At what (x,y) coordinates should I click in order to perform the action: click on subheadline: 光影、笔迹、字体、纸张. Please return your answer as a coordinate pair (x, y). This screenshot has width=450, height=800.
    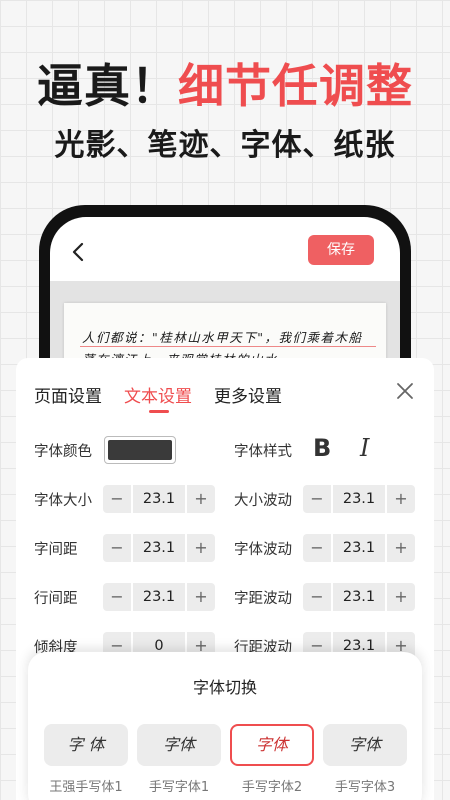
    Looking at the image, I should click on (225, 145).